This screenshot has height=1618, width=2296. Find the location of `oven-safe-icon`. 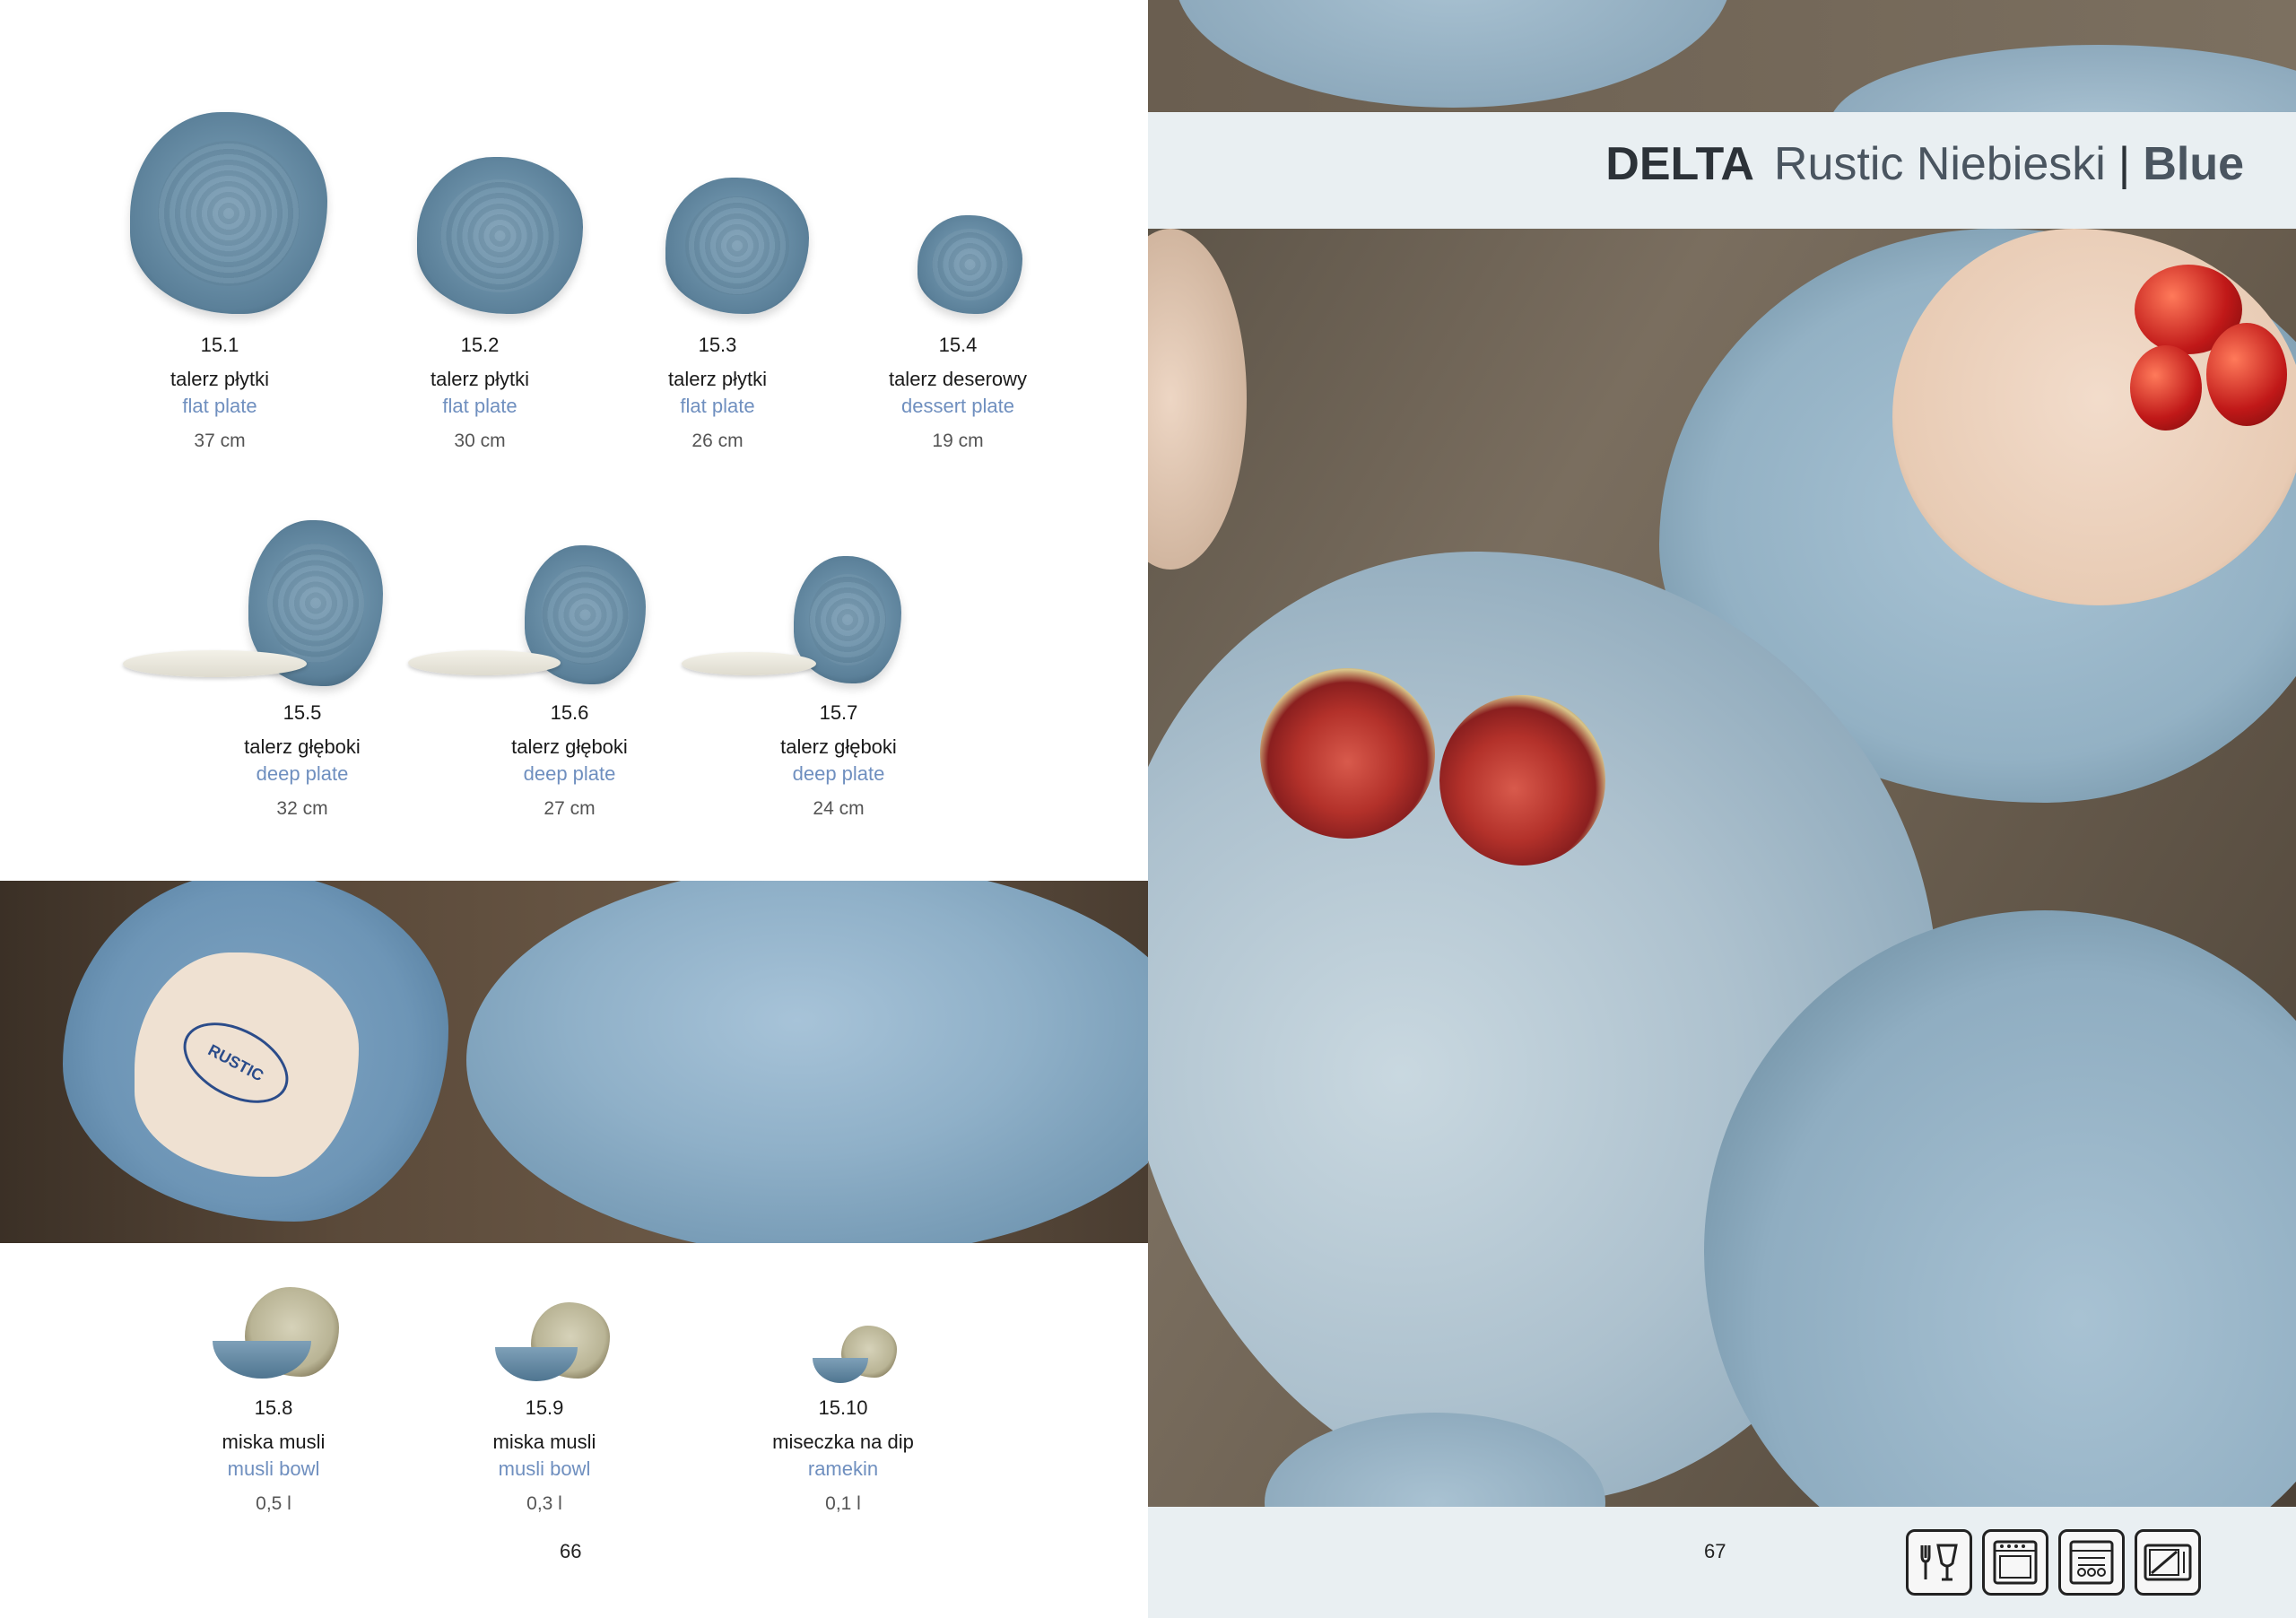

oven-safe-icon is located at coordinates (2015, 1562).